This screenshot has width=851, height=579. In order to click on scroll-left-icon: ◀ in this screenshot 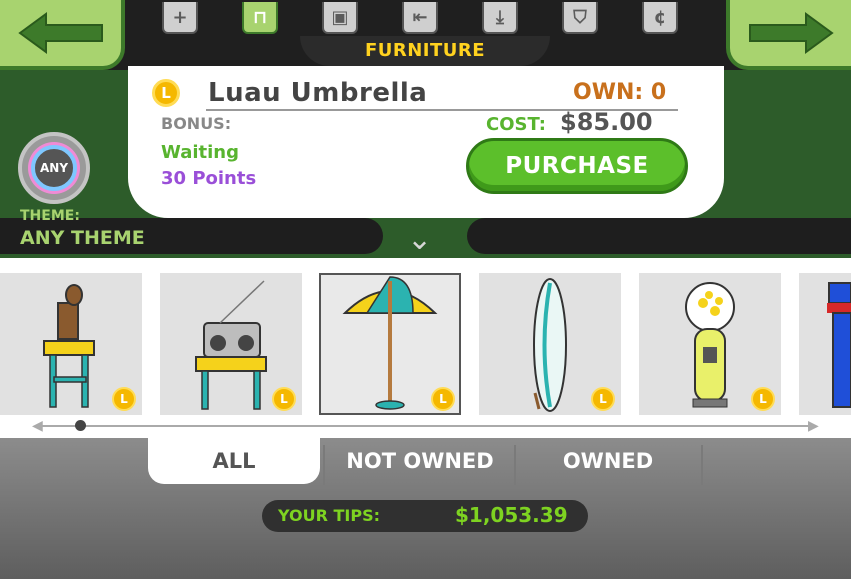, I will do `click(37, 426)`.